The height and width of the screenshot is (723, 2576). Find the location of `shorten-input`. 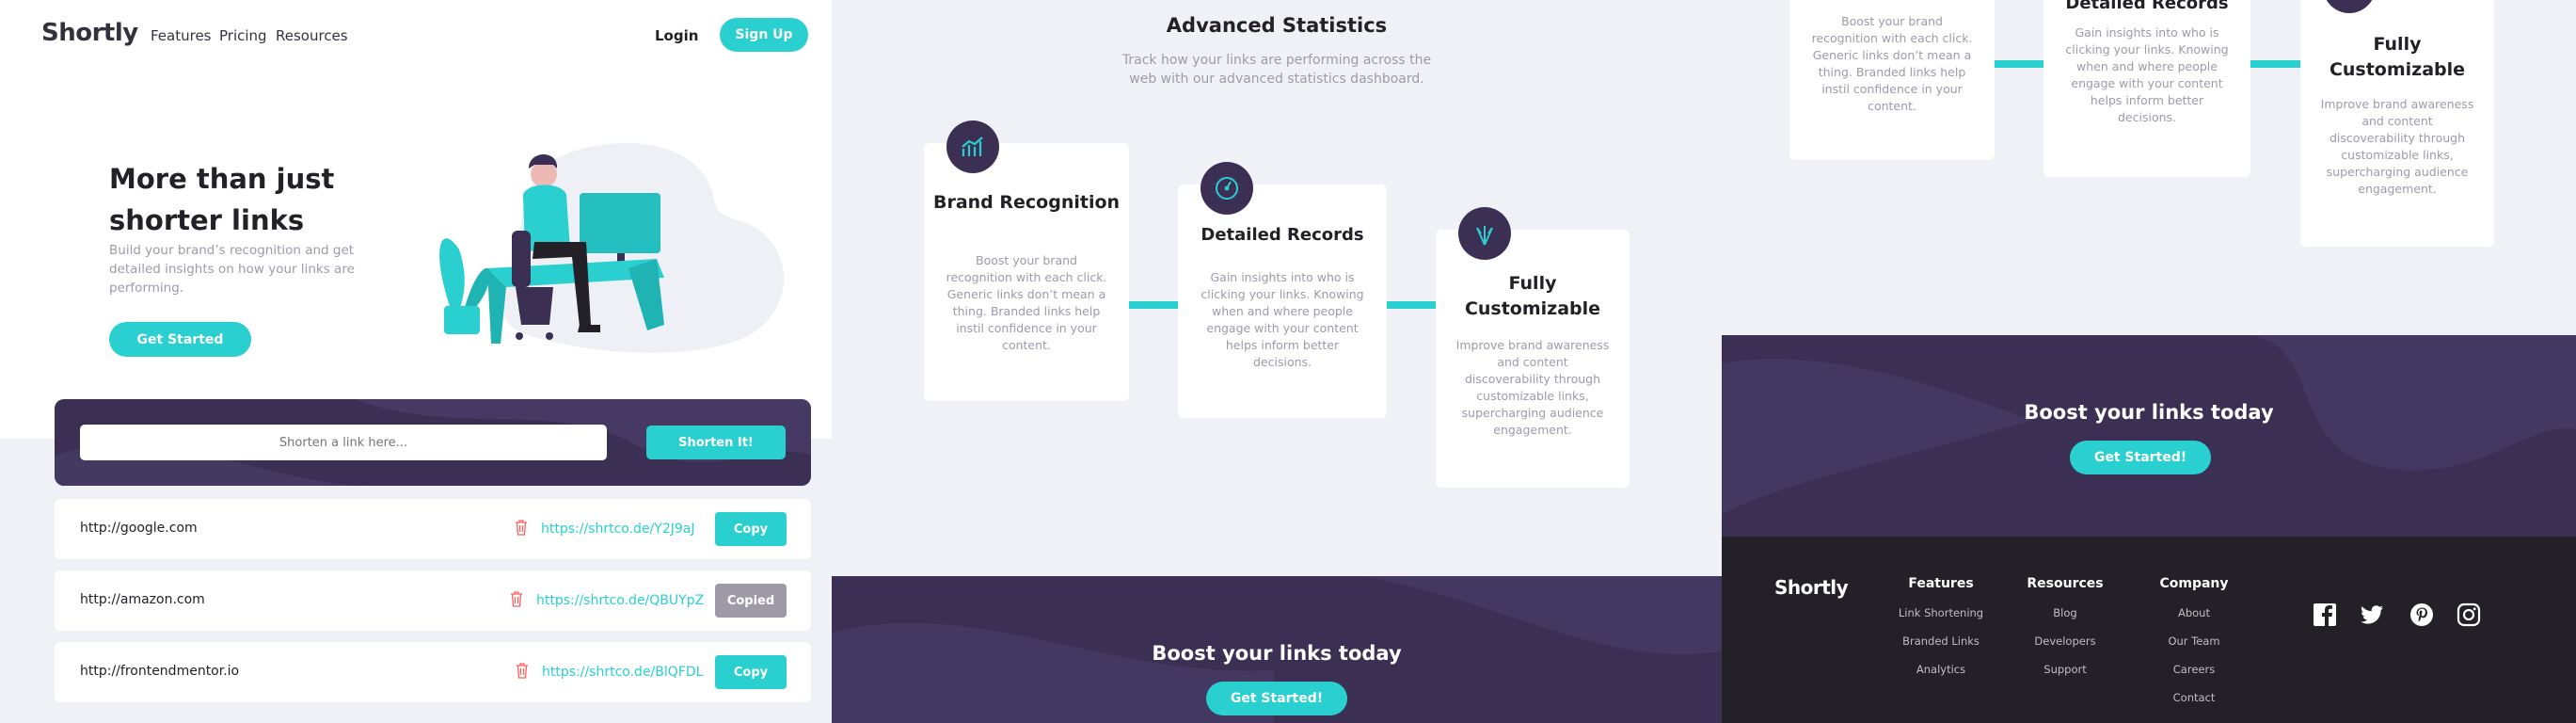

shorten-input is located at coordinates (344, 442).